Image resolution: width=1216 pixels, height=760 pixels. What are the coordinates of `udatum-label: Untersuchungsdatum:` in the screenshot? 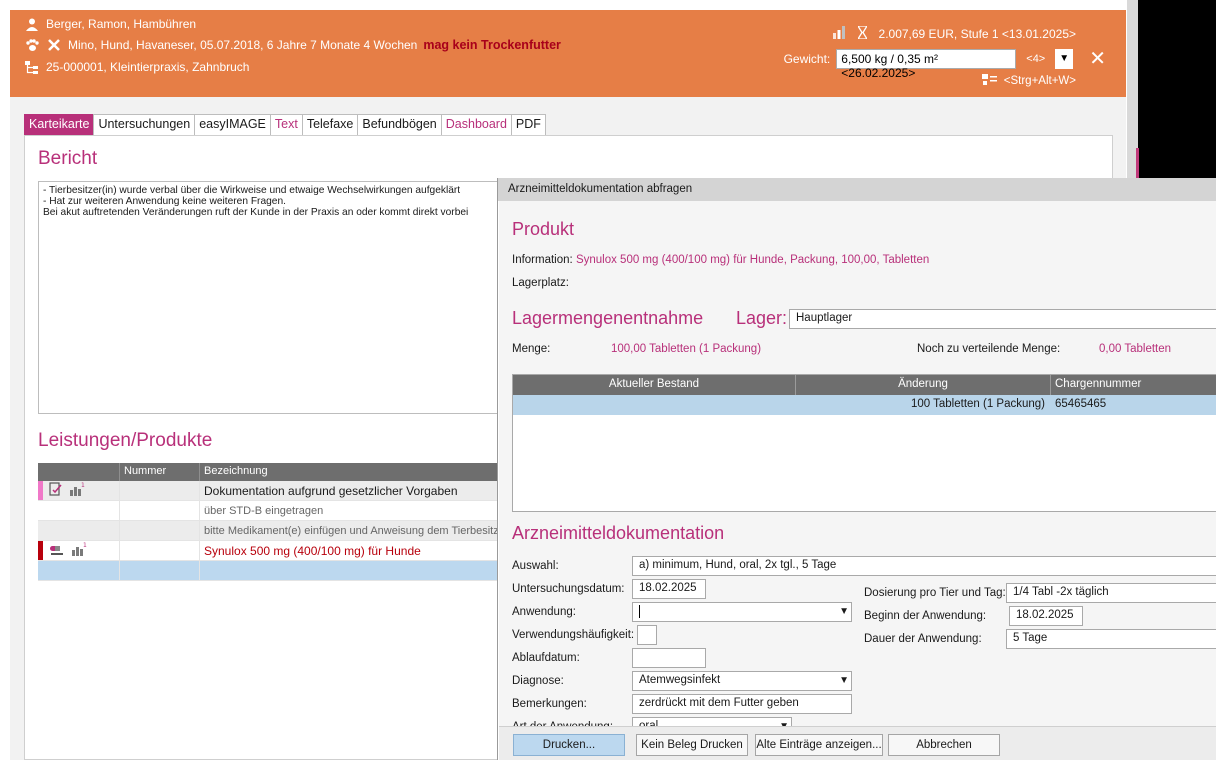 It's located at (568, 589).